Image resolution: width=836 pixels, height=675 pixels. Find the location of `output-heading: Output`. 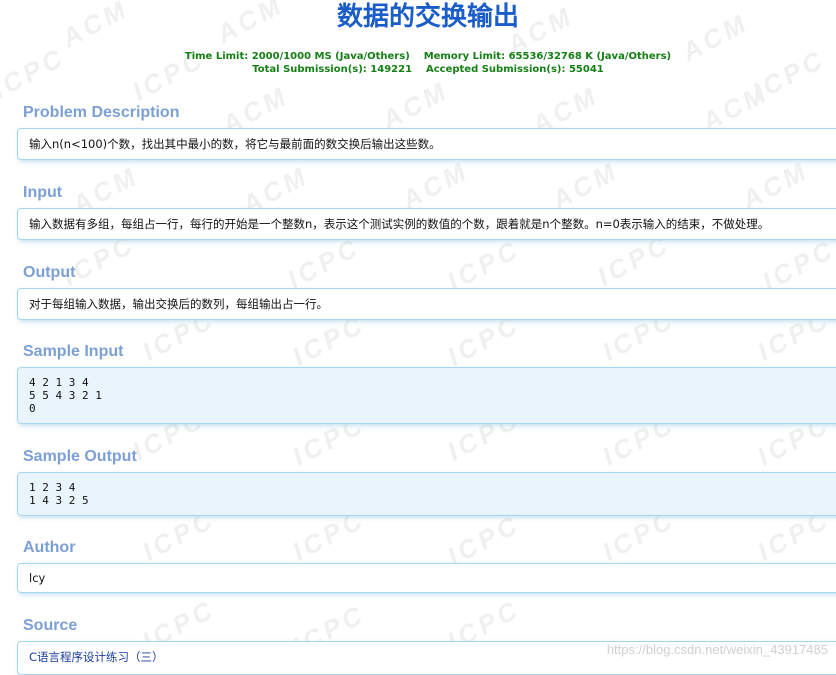

output-heading: Output is located at coordinates (49, 272).